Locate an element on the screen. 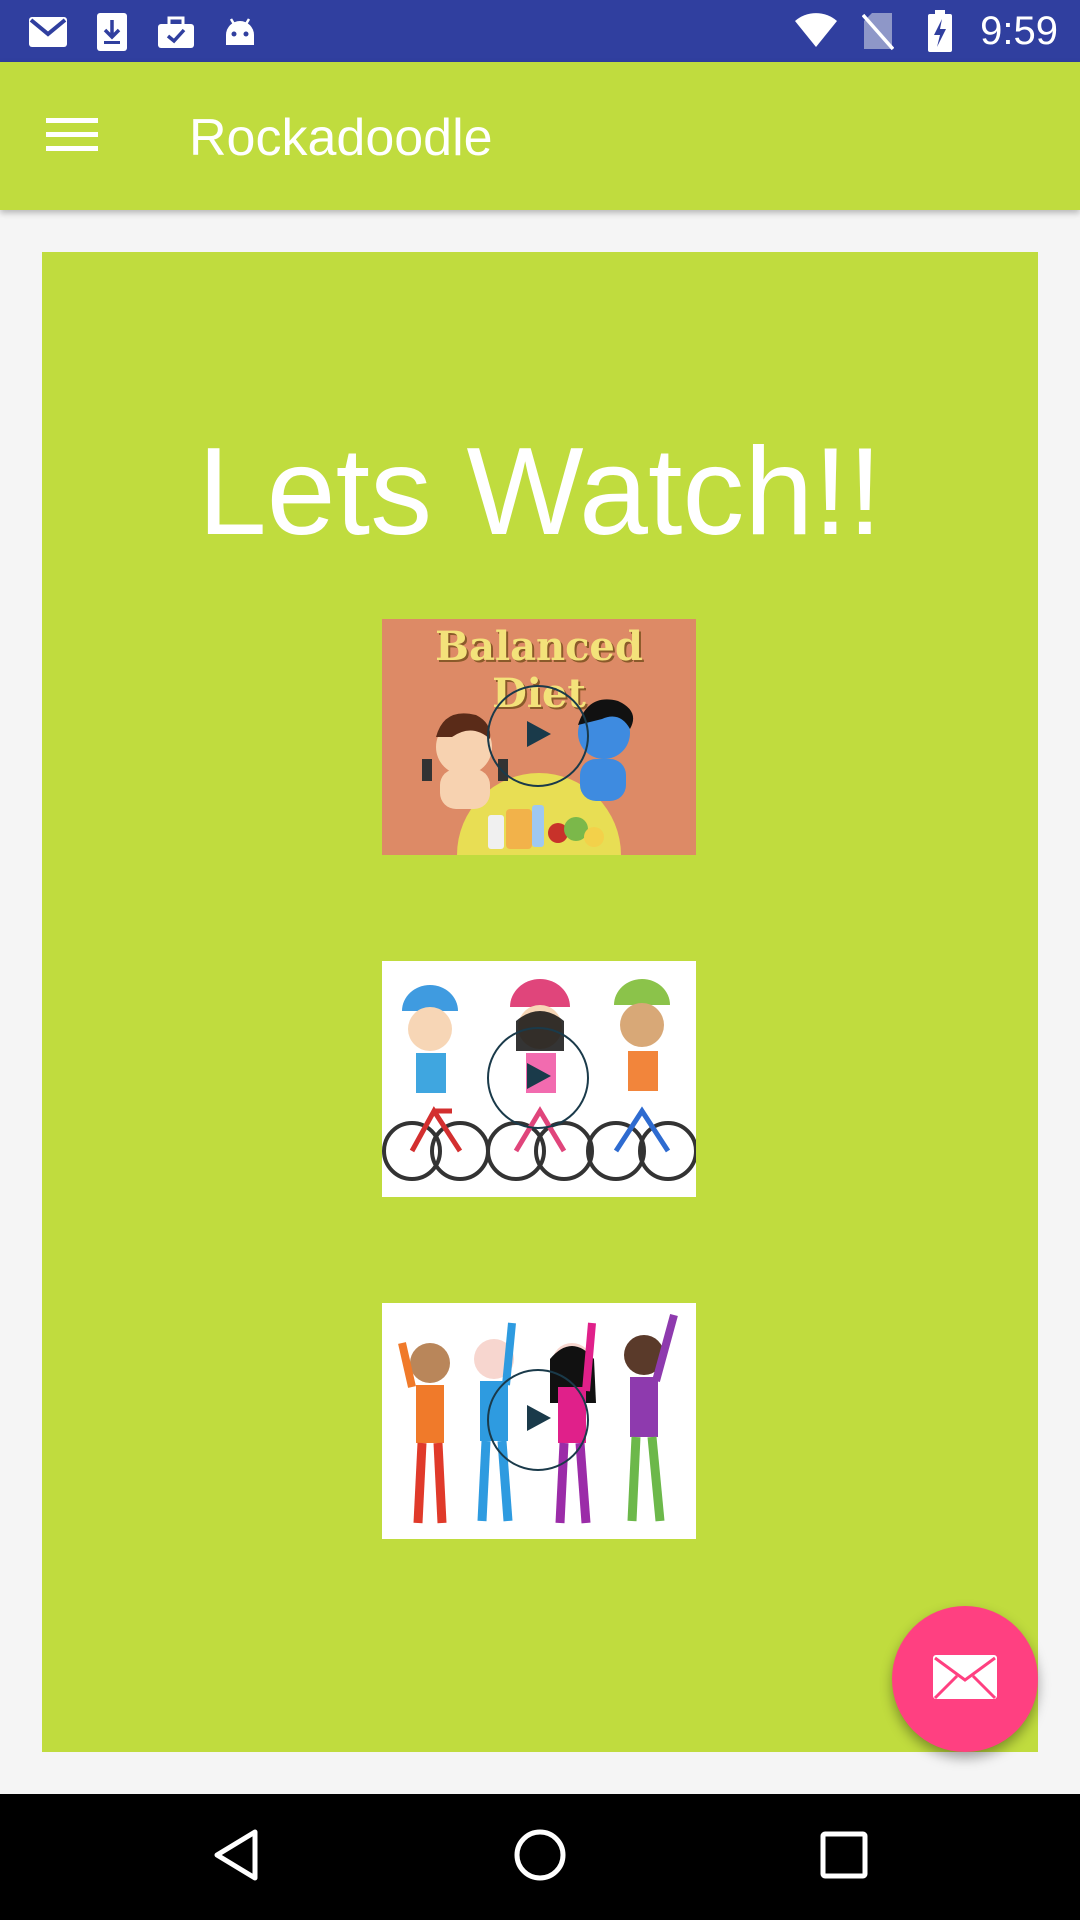 Image resolution: width=1080 pixels, height=1920 pixels. wifi-icon is located at coordinates (816, 31).